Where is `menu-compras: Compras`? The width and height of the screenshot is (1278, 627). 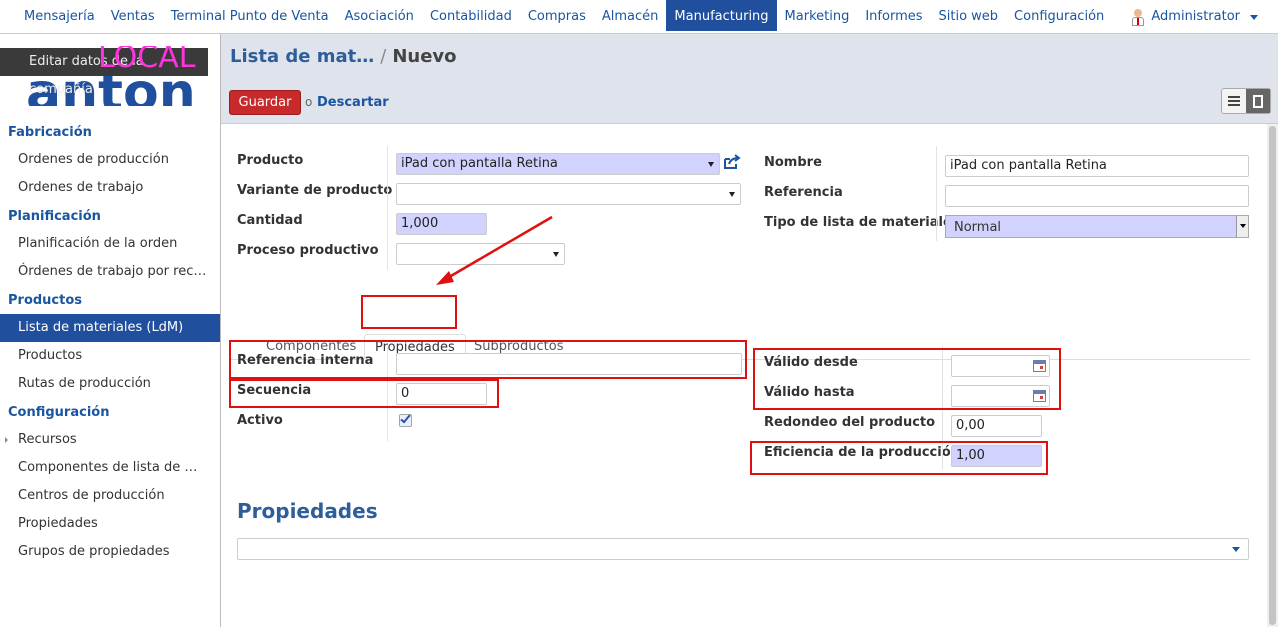
menu-compras: Compras is located at coordinates (557, 15).